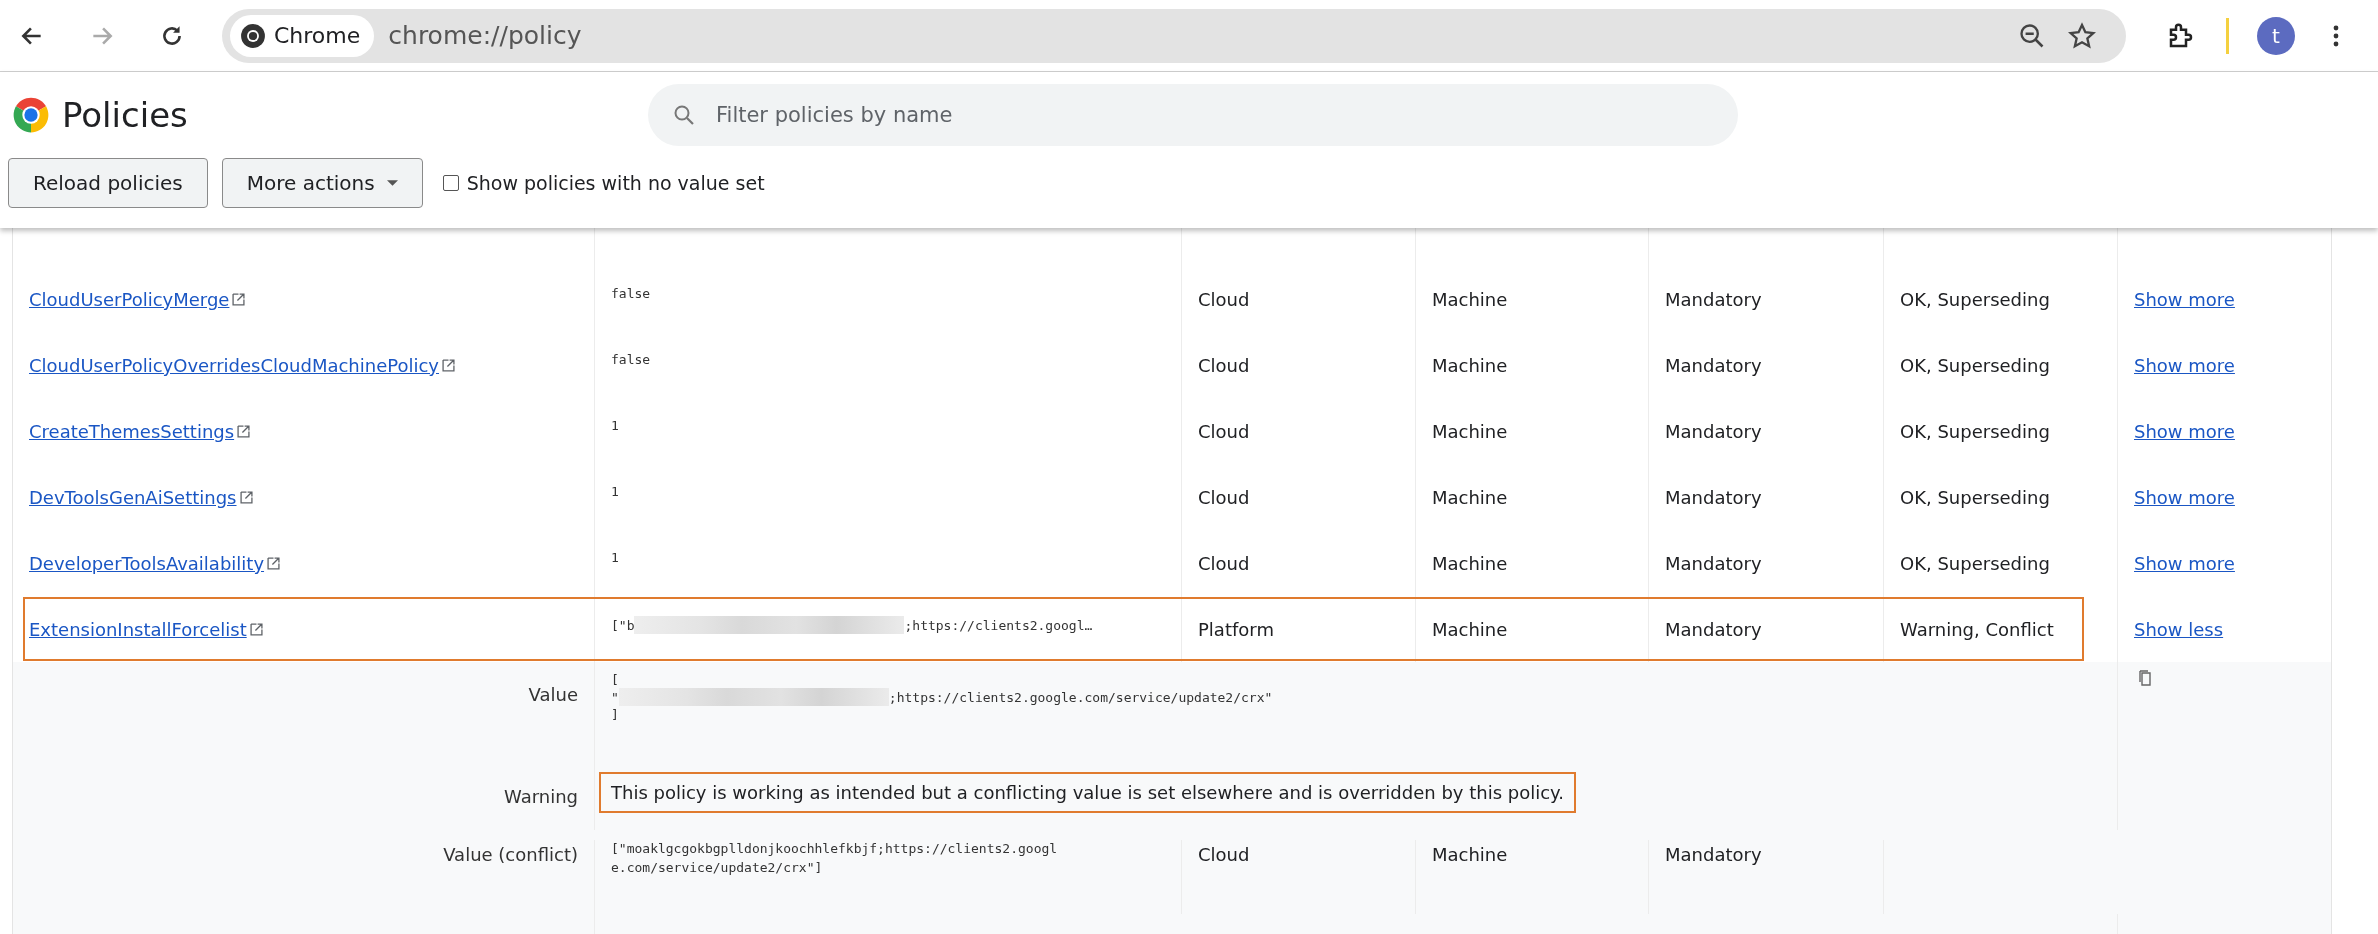  I want to click on policy-link: CreateThemesSettings, so click(132, 431).